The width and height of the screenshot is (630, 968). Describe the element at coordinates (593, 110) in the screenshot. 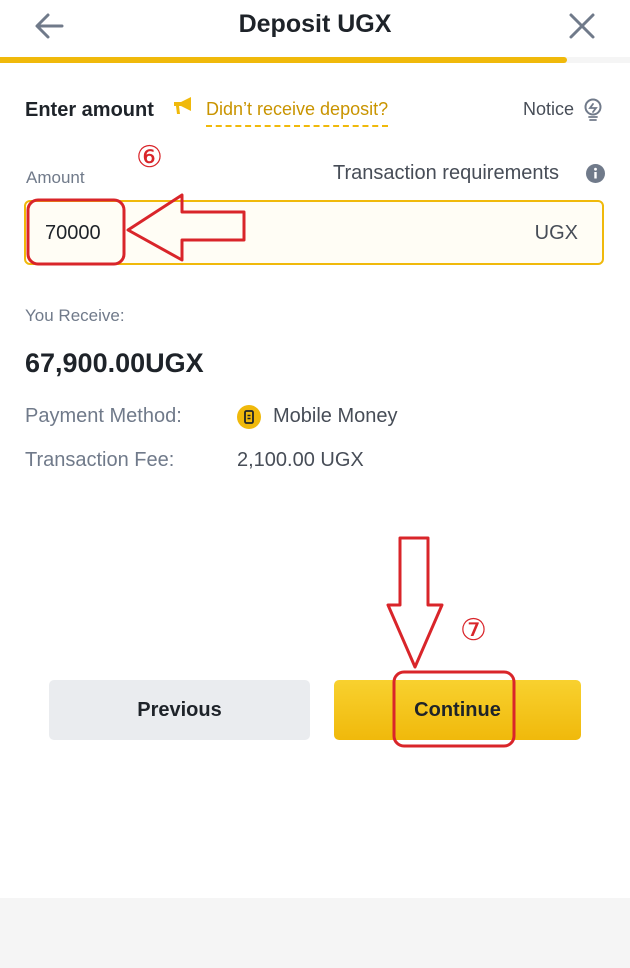

I see `lightbulb-icon` at that location.